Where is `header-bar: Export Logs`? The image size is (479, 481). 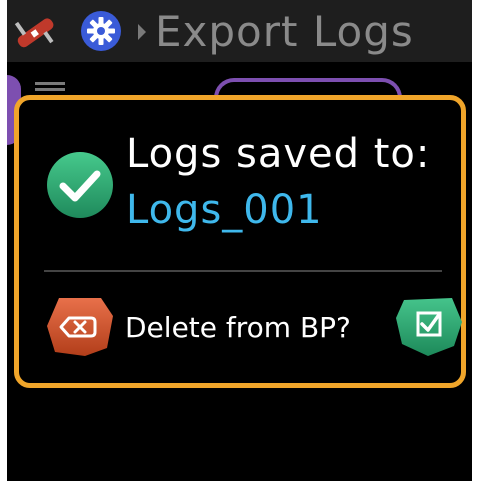
header-bar: Export Logs is located at coordinates (239, 31).